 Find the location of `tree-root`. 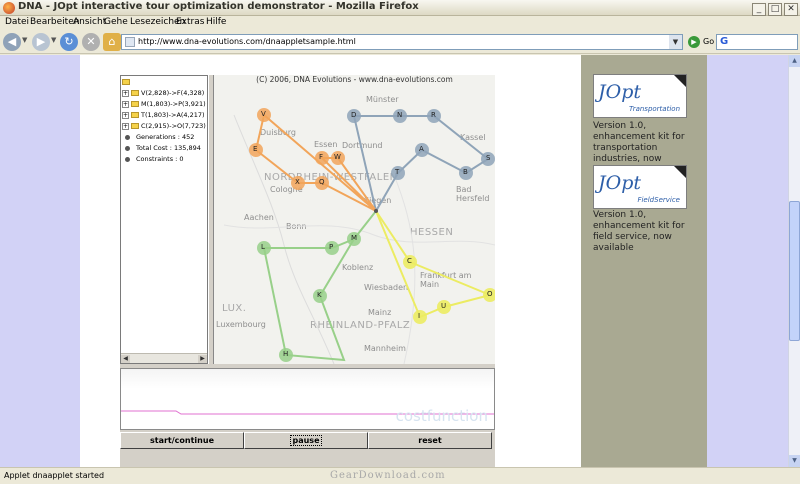

tree-root is located at coordinates (127, 83).